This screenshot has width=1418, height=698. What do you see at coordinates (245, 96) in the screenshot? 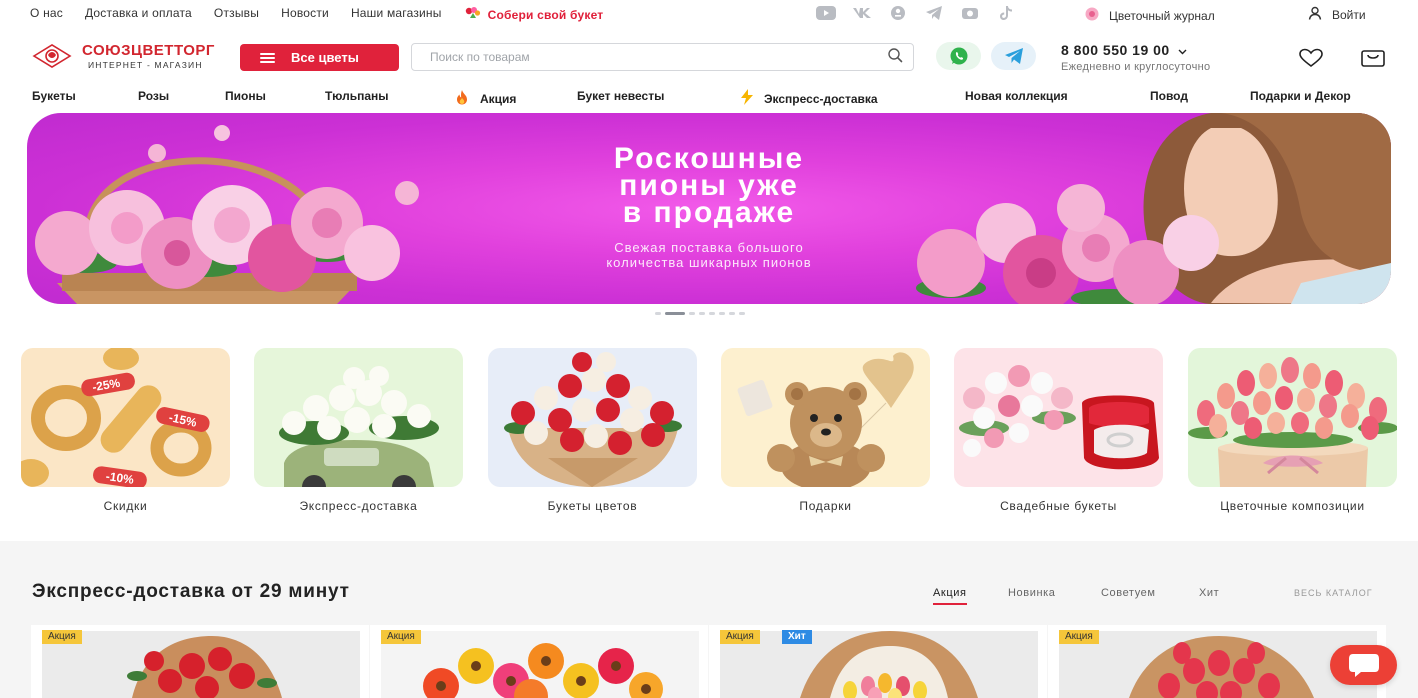
I see `nav-peonies: Пионы` at bounding box center [245, 96].